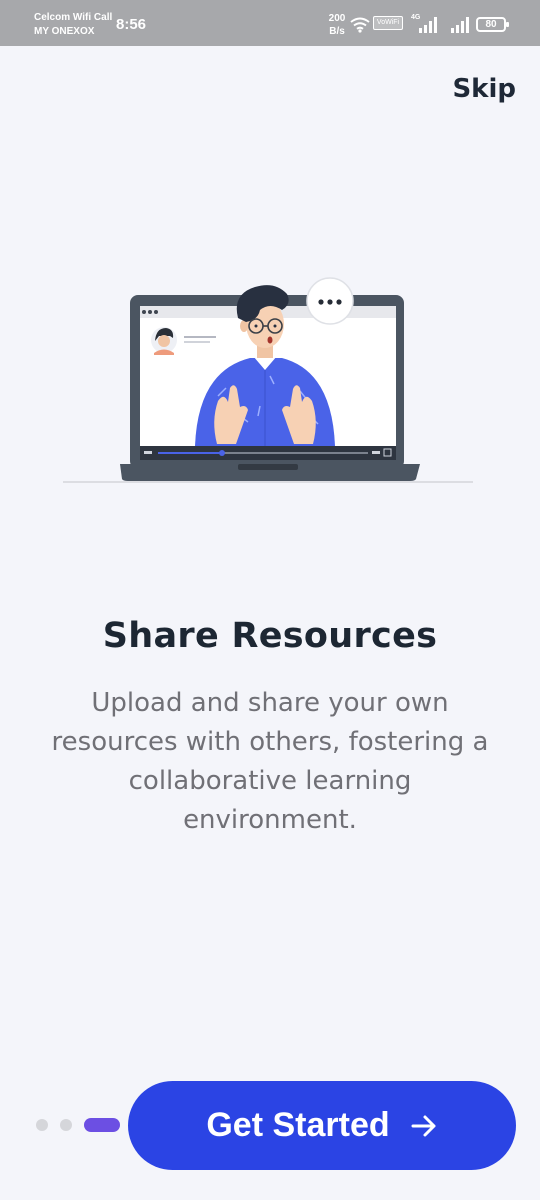 Image resolution: width=540 pixels, height=1200 pixels. What do you see at coordinates (337, 25) in the screenshot?
I see `network-speed: 200 B/s` at bounding box center [337, 25].